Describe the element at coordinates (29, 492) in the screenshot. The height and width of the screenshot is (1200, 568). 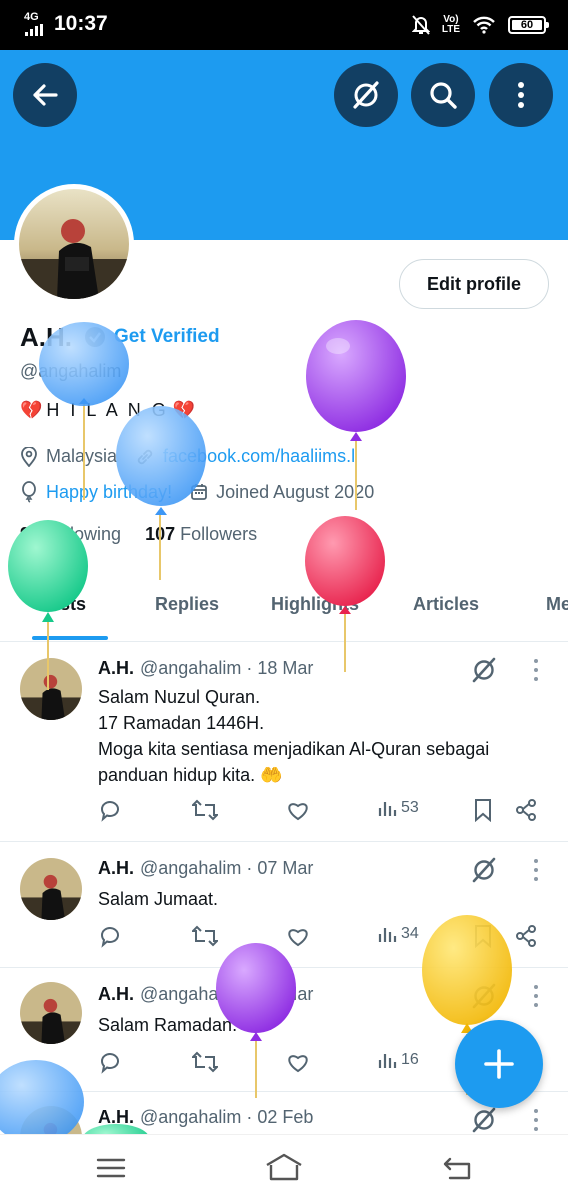
I see `balloon-icon` at that location.